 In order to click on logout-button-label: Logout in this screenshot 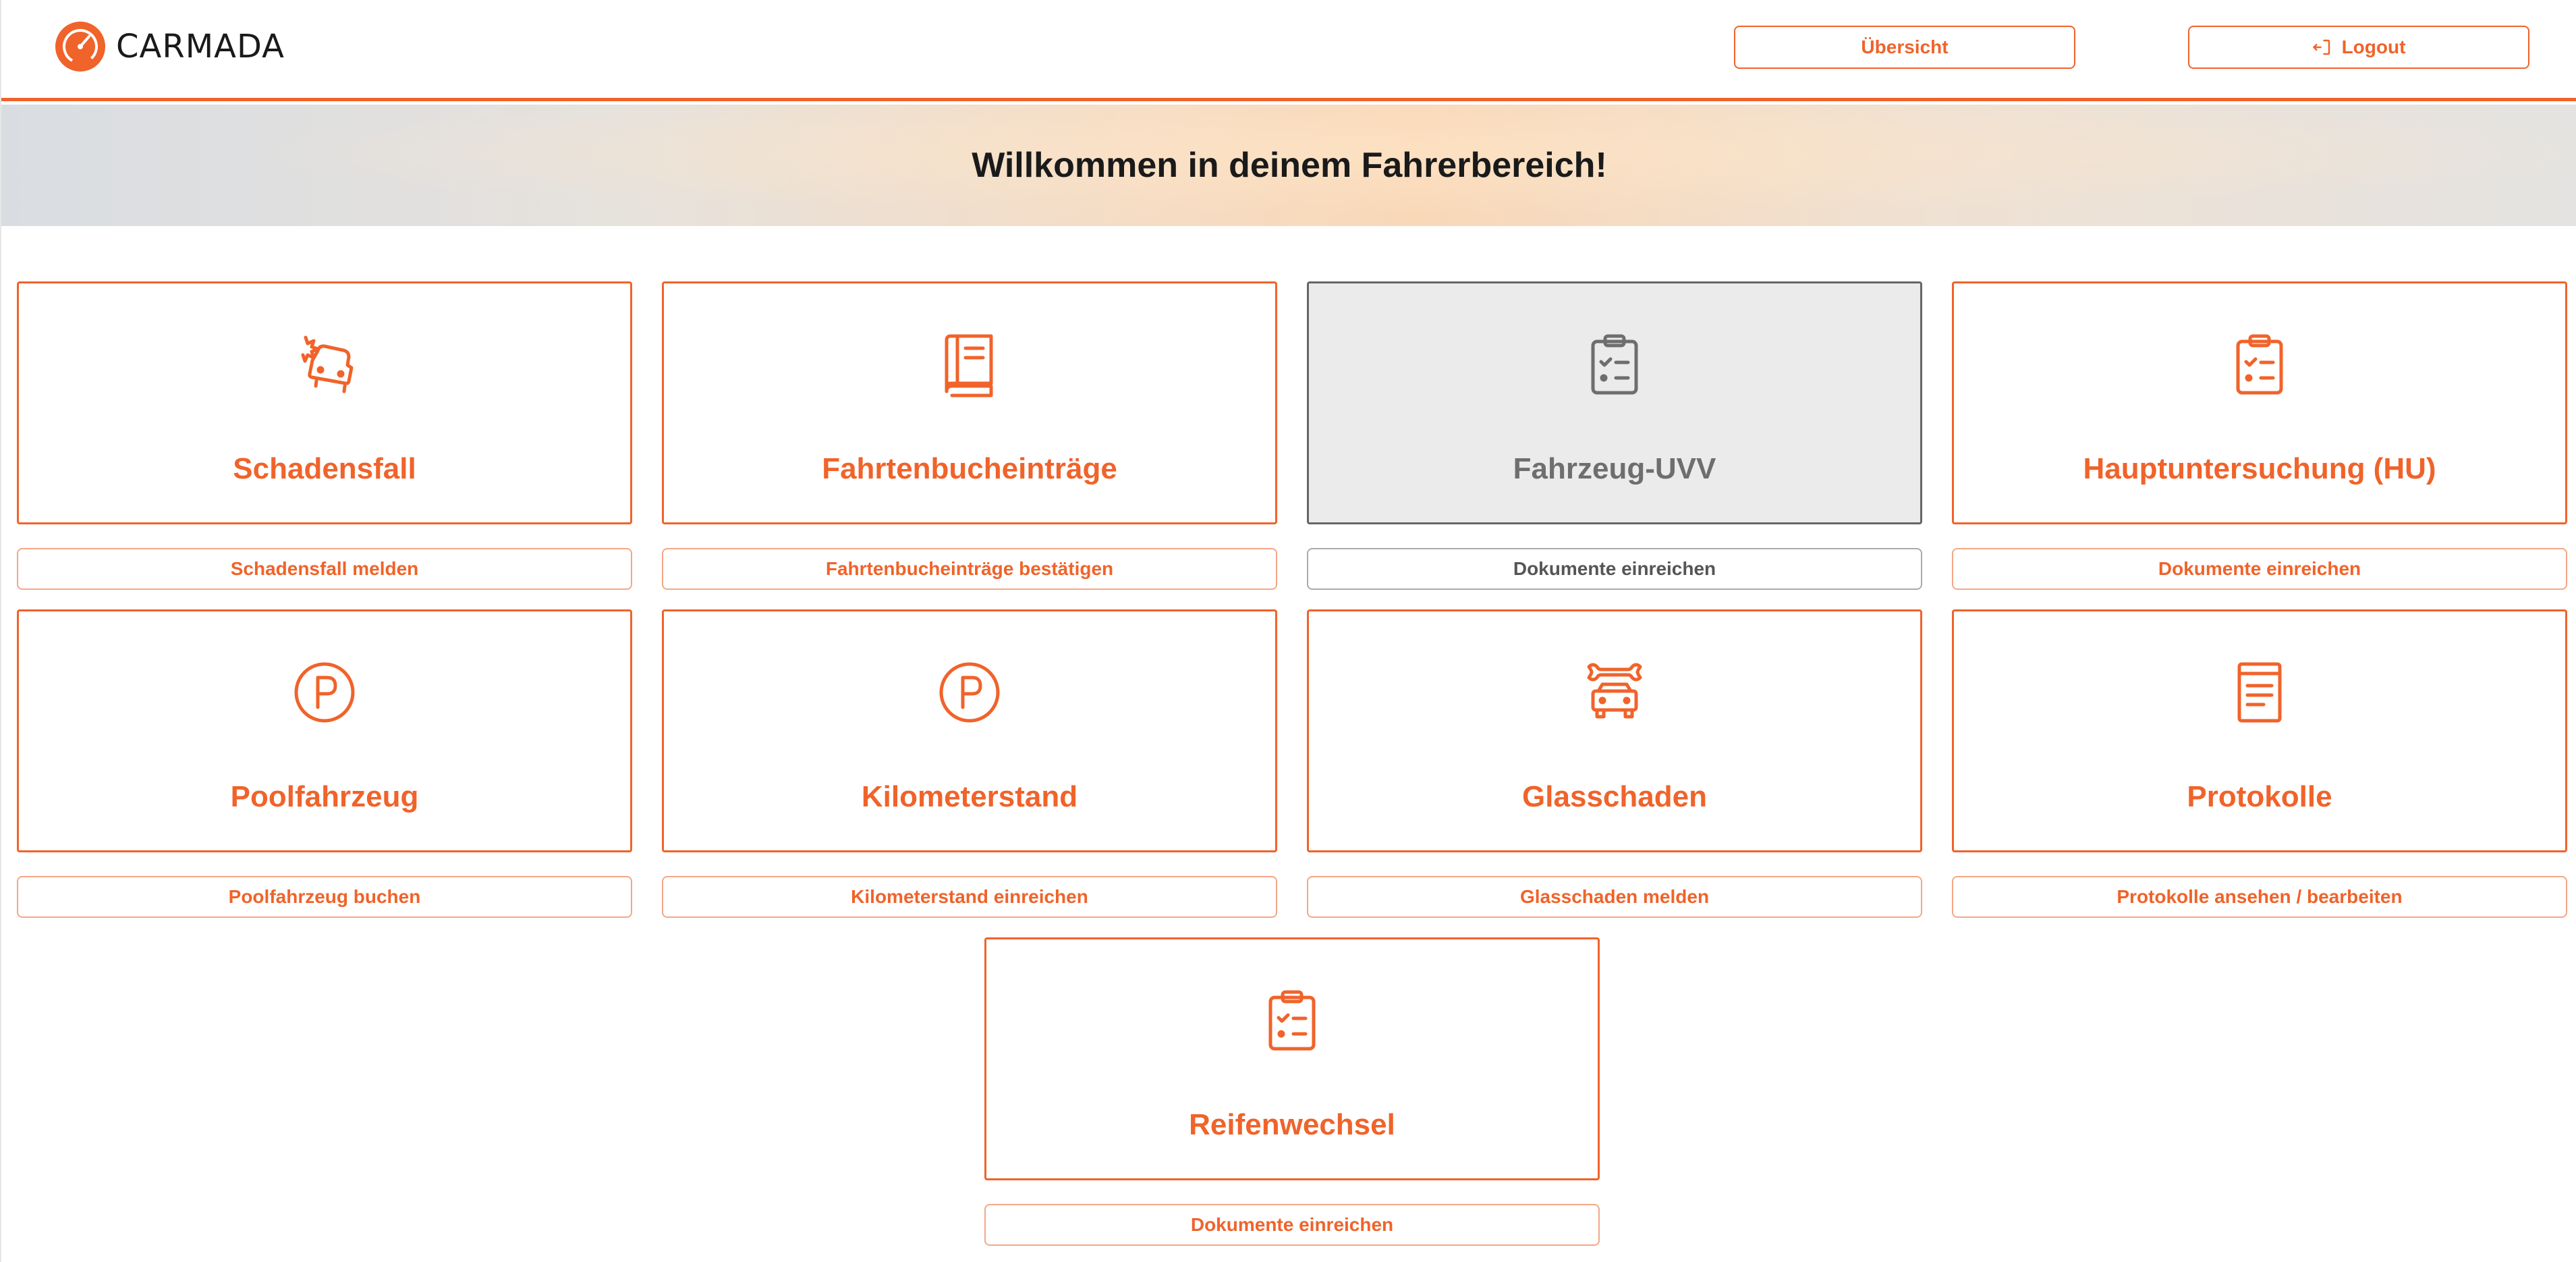, I will do `click(2373, 47)`.